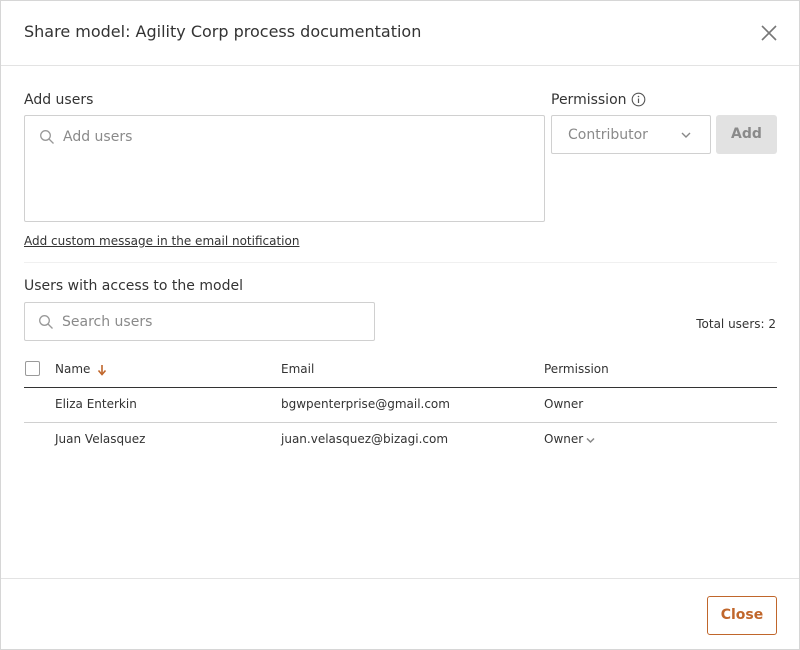 This screenshot has height=650, width=800. Describe the element at coordinates (284, 168) in the screenshot. I see `add-users-field` at that location.